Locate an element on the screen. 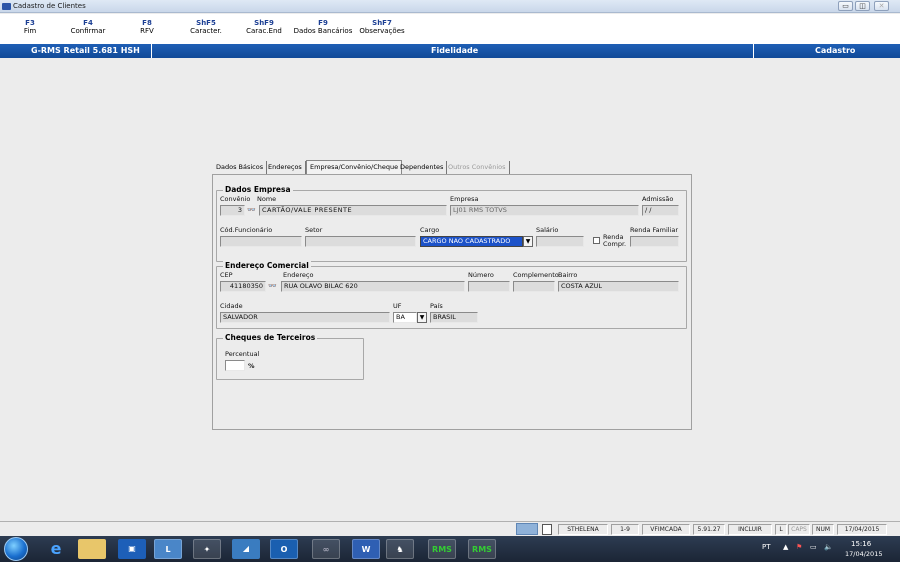 This screenshot has width=900, height=562. status-l: L is located at coordinates (781, 529).